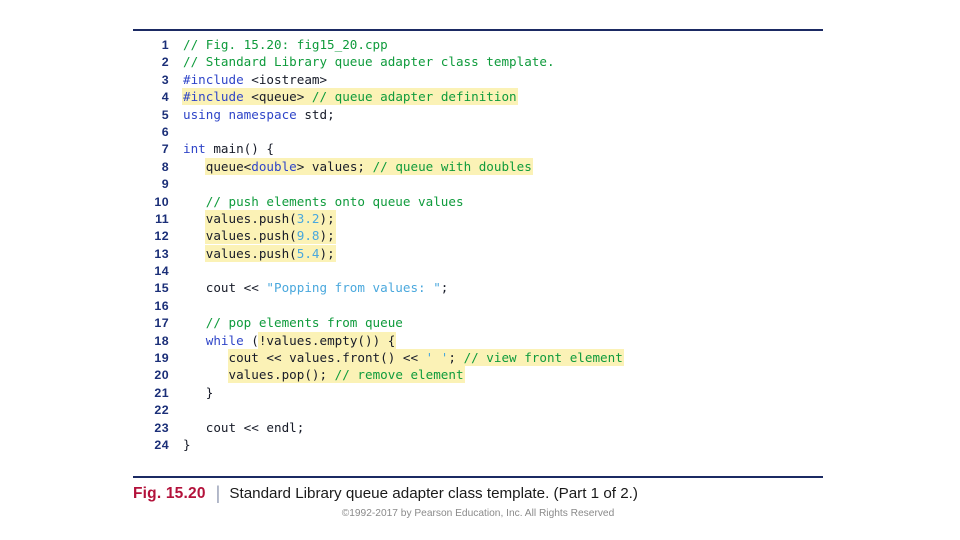  What do you see at coordinates (161, 410) in the screenshot?
I see `line-number: 22` at bounding box center [161, 410].